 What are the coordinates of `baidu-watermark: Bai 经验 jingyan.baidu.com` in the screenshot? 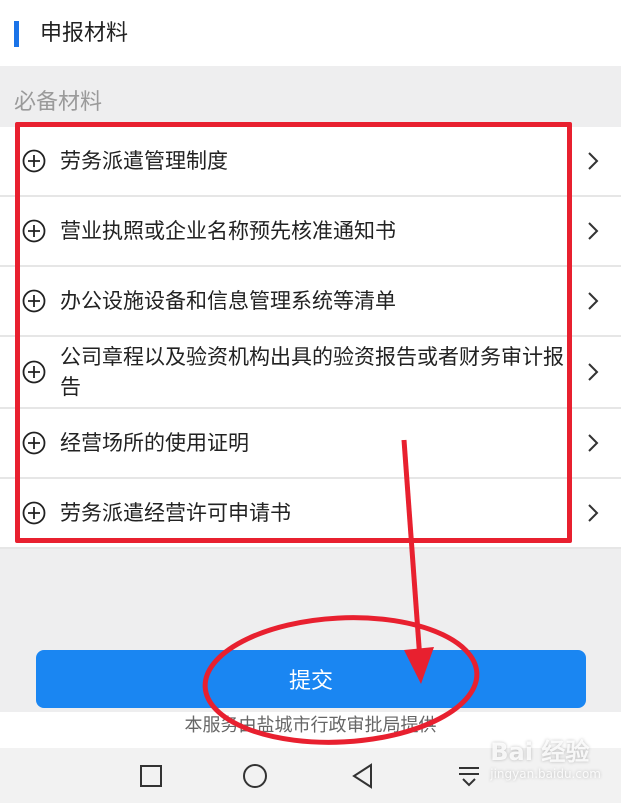 It's located at (545, 756).